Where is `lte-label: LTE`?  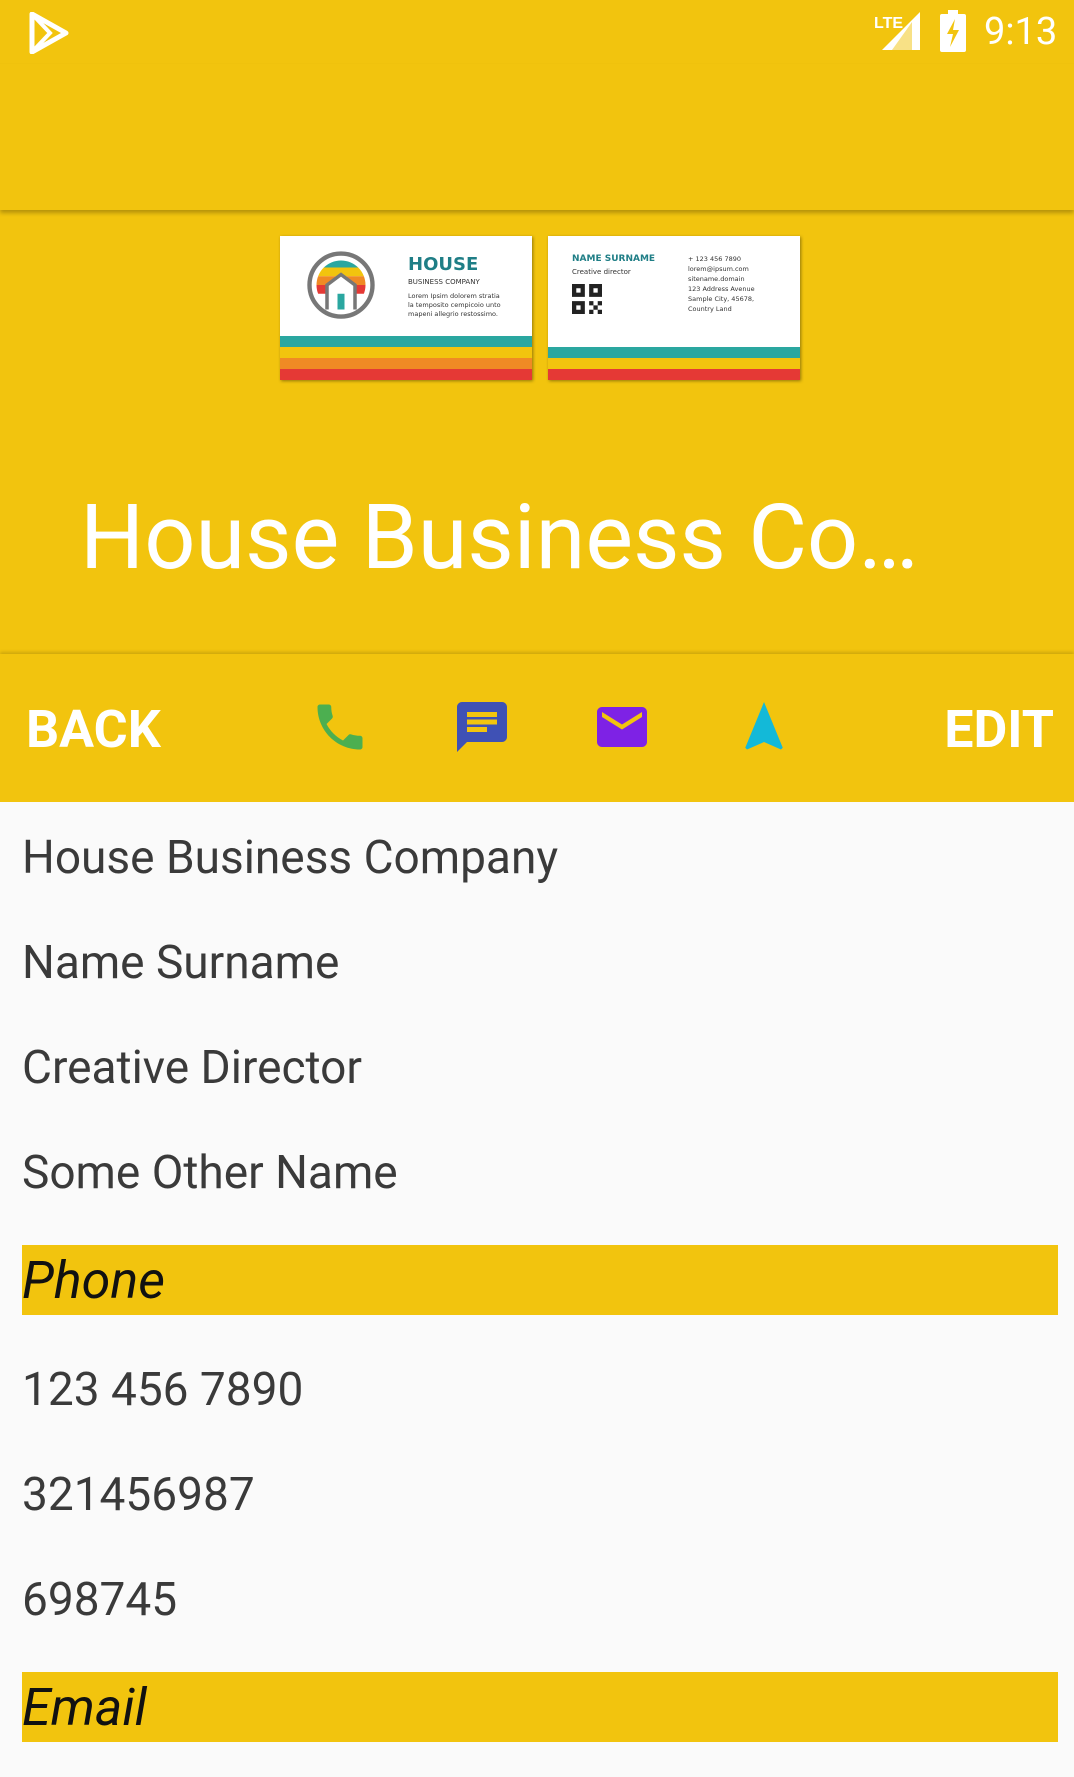 lte-label: LTE is located at coordinates (888, 23).